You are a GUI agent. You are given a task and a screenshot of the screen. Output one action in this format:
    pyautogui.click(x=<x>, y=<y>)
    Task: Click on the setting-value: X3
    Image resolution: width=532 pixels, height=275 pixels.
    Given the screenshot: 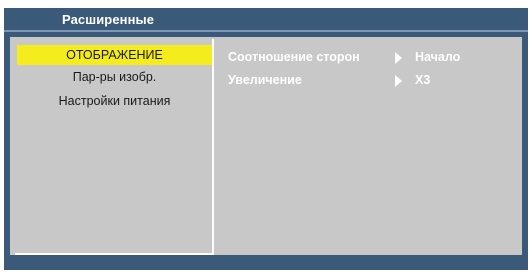 What is the action you would take?
    pyautogui.click(x=423, y=80)
    